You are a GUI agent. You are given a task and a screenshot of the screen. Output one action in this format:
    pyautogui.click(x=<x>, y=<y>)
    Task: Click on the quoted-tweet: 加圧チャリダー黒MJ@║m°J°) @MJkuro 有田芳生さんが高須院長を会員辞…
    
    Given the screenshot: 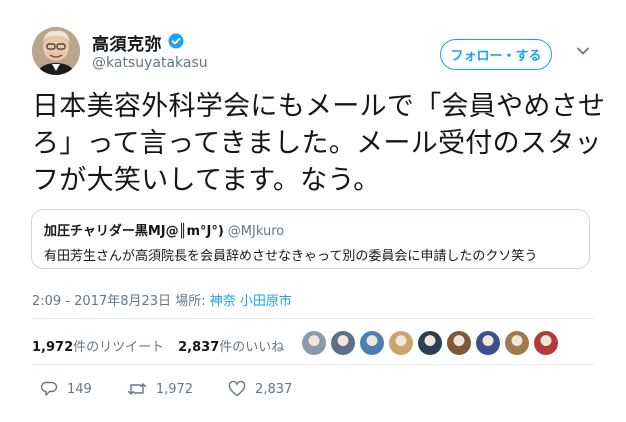 What is the action you would take?
    pyautogui.click(x=310, y=239)
    